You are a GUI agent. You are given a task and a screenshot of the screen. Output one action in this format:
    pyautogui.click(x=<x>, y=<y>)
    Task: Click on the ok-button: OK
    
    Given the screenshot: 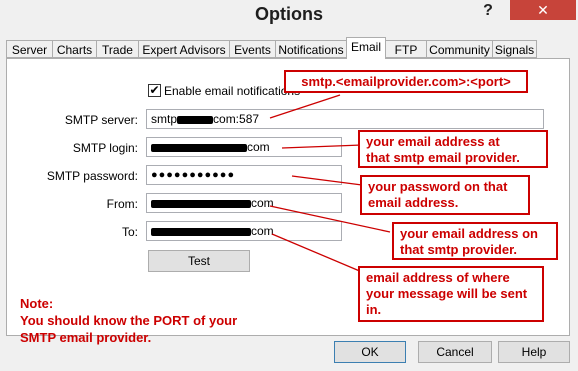 What is the action you would take?
    pyautogui.click(x=370, y=352)
    